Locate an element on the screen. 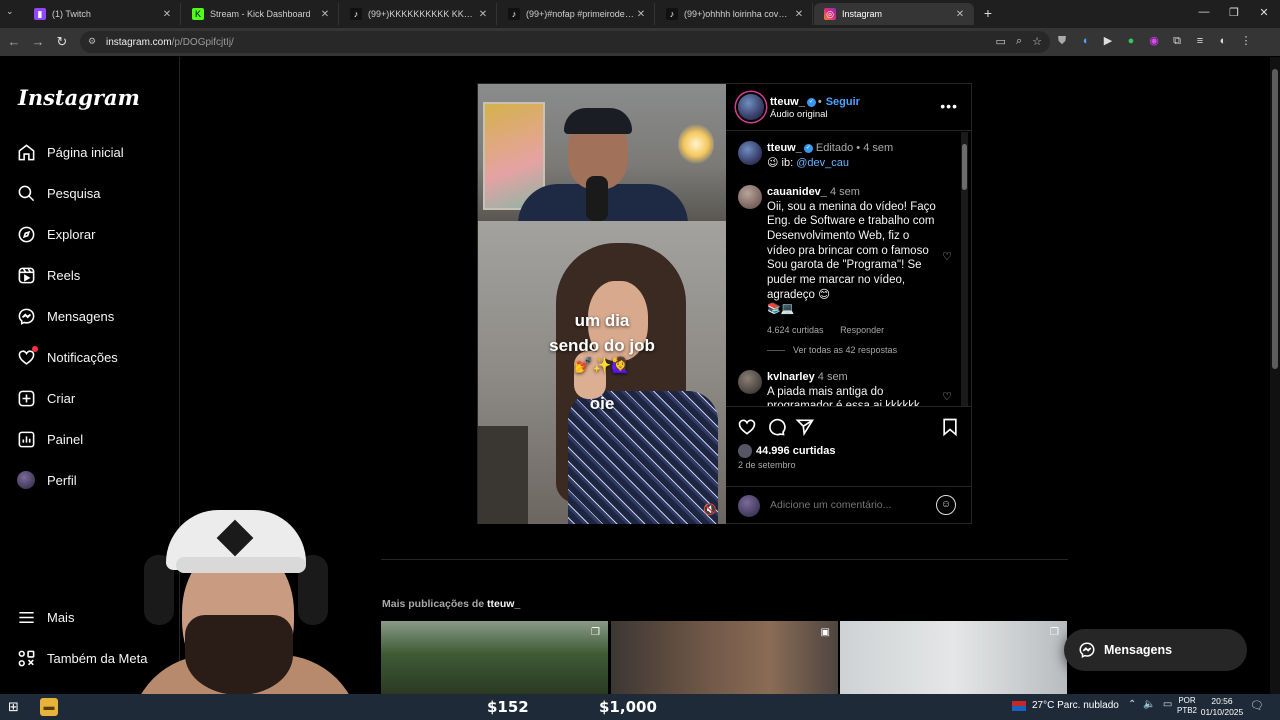  tab-twitch: ▮ (1) Twitch ✕ is located at coordinates (102, 14).